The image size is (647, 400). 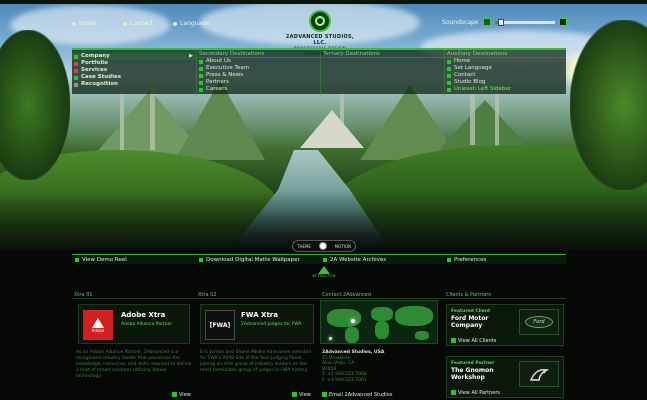 I want to click on phone-line: T: +1.949.521.7000, so click(x=344, y=374).